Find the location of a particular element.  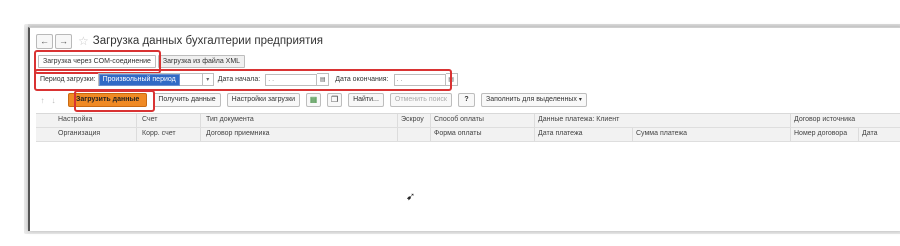

col-payment-date: Дата платежа is located at coordinates (560, 133).